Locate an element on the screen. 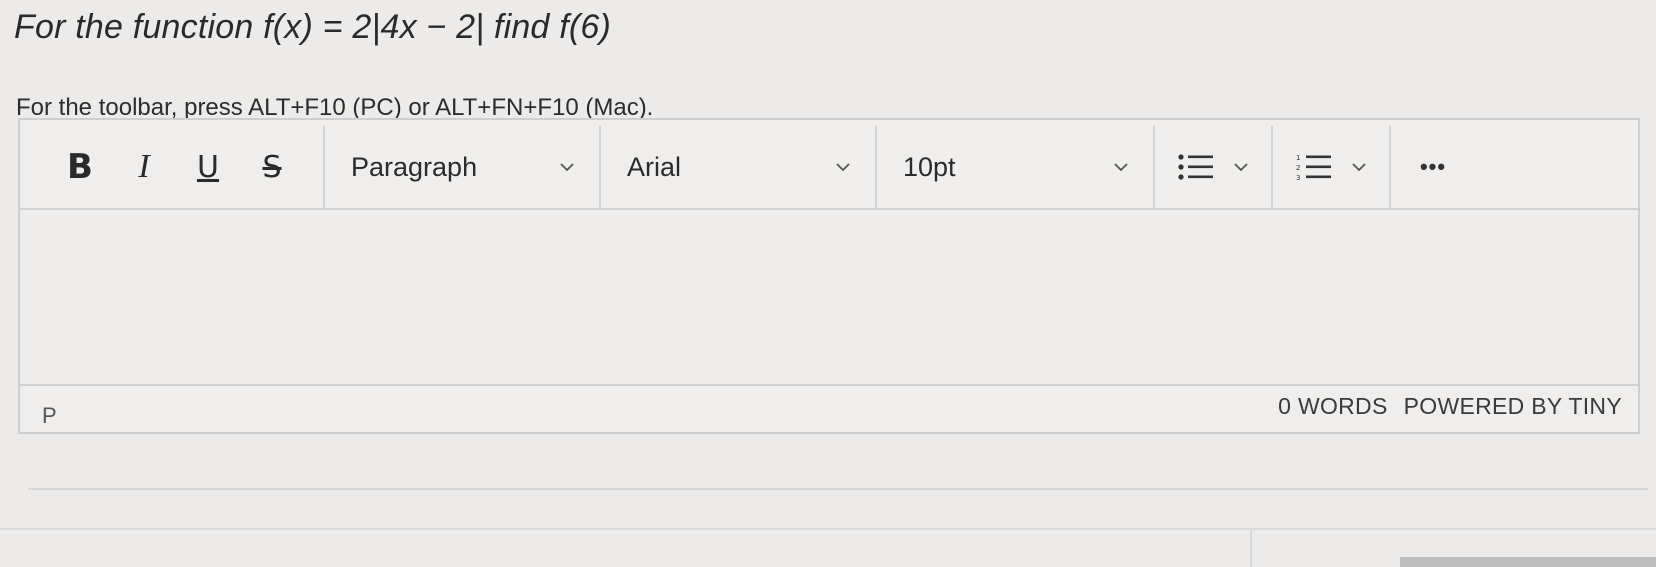  word-count: 0 WORDS is located at coordinates (1332, 406).